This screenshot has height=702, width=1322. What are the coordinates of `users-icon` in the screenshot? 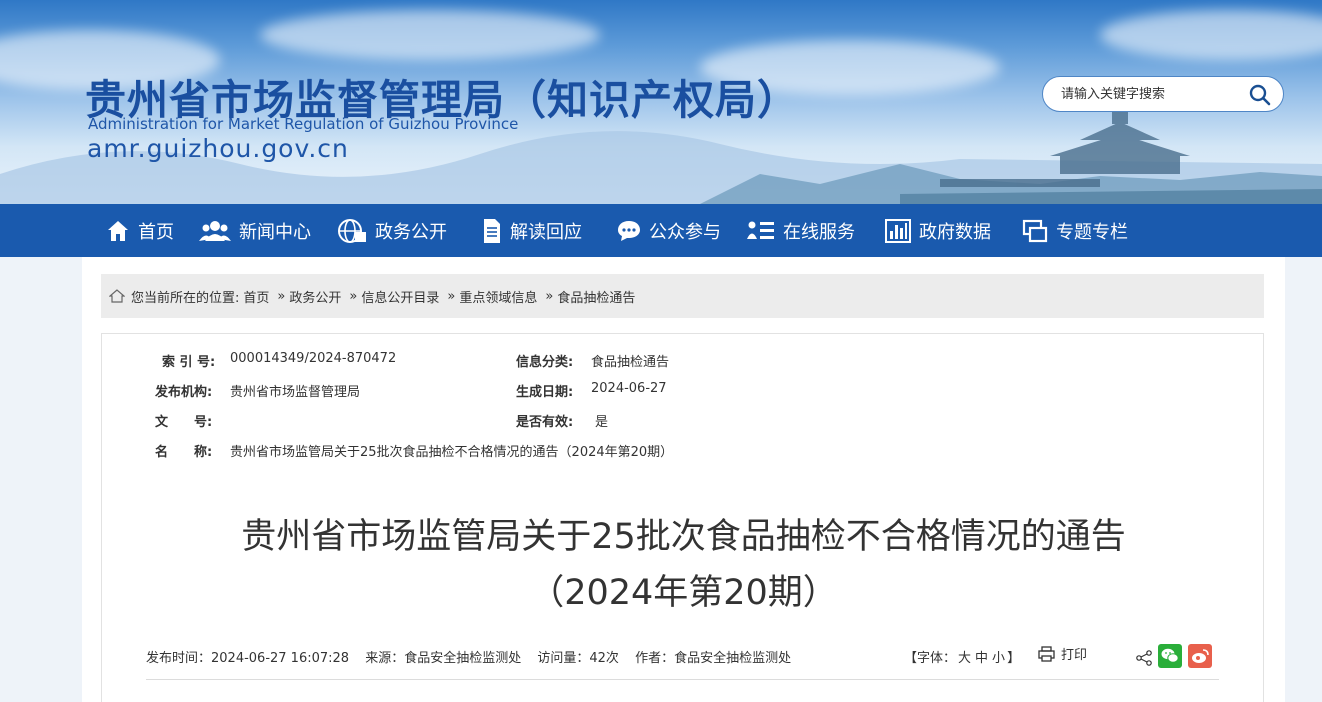 It's located at (215, 230).